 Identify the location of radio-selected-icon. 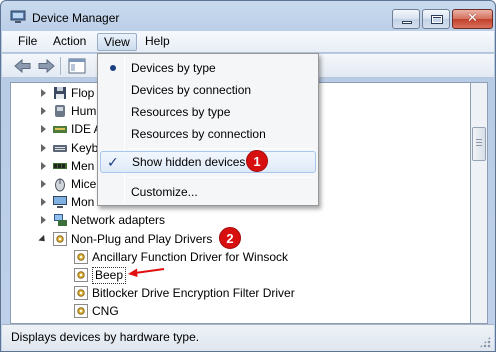
(113, 68).